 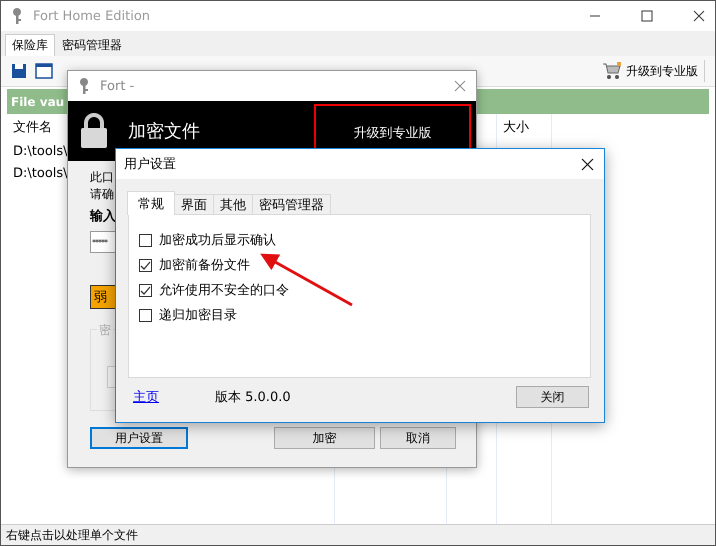 I want to click on vault-title: File vau, so click(x=37, y=101).